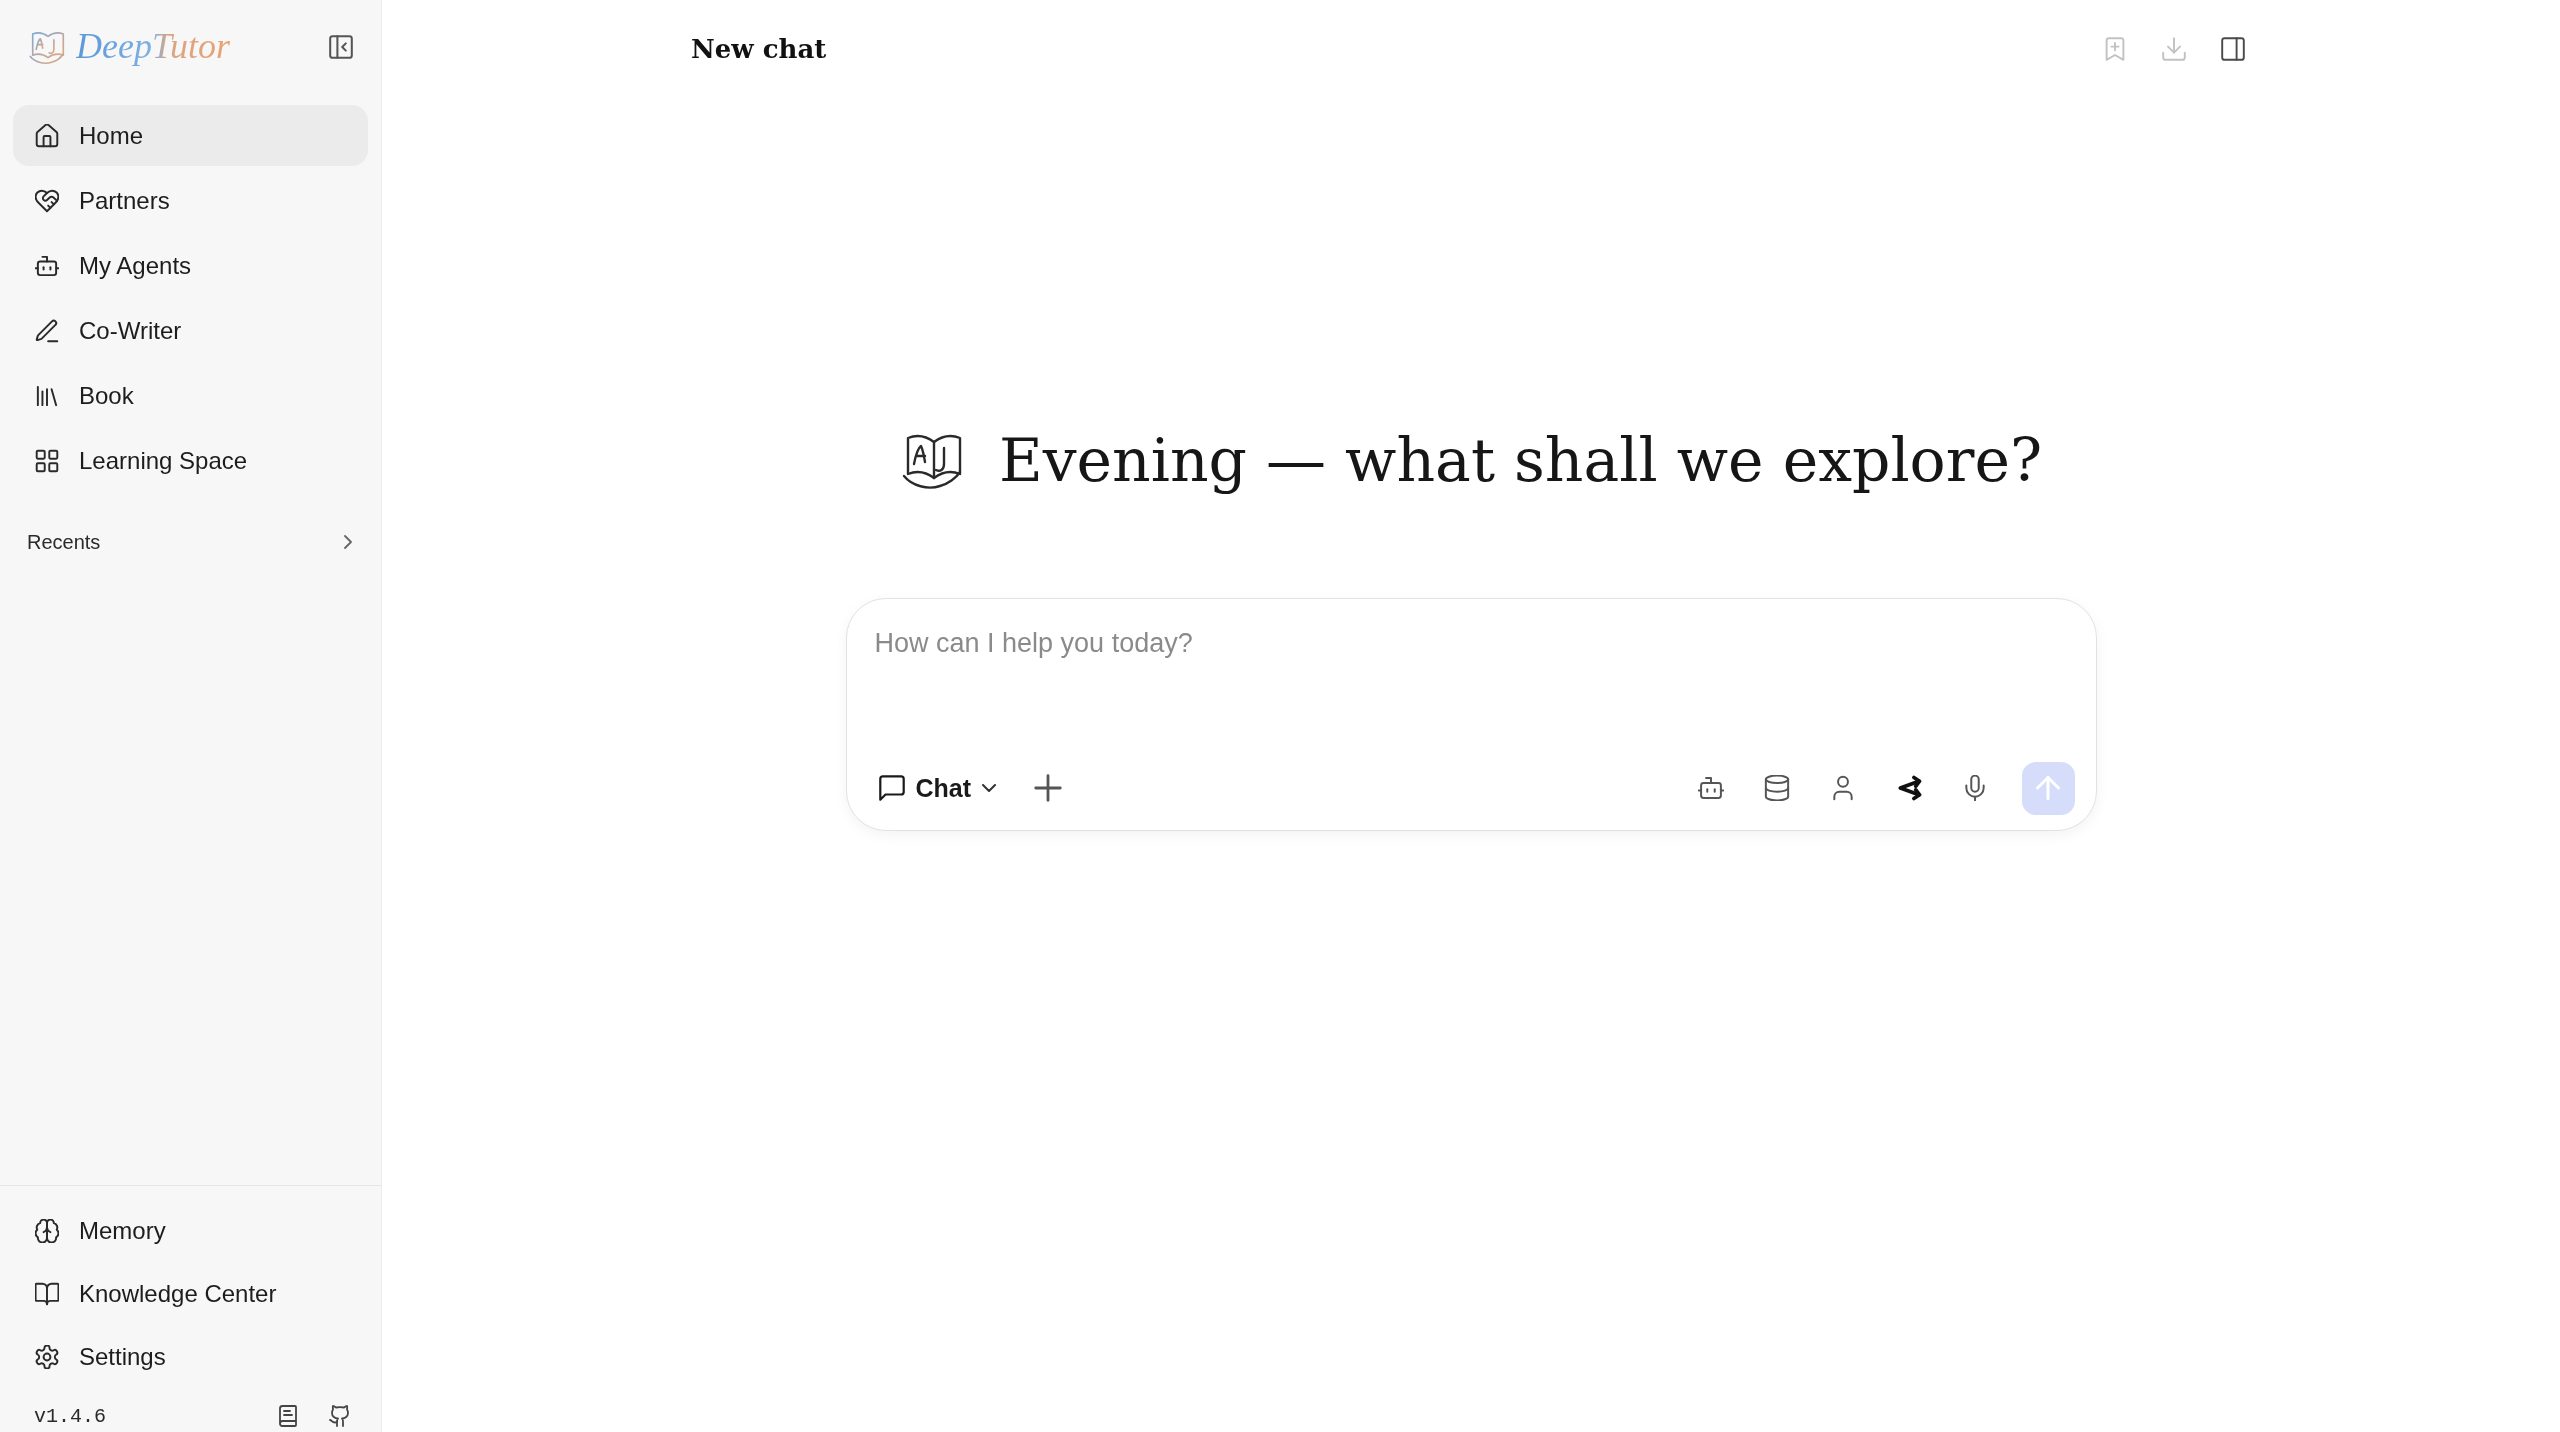  What do you see at coordinates (989, 788) in the screenshot?
I see `caret-icon` at bounding box center [989, 788].